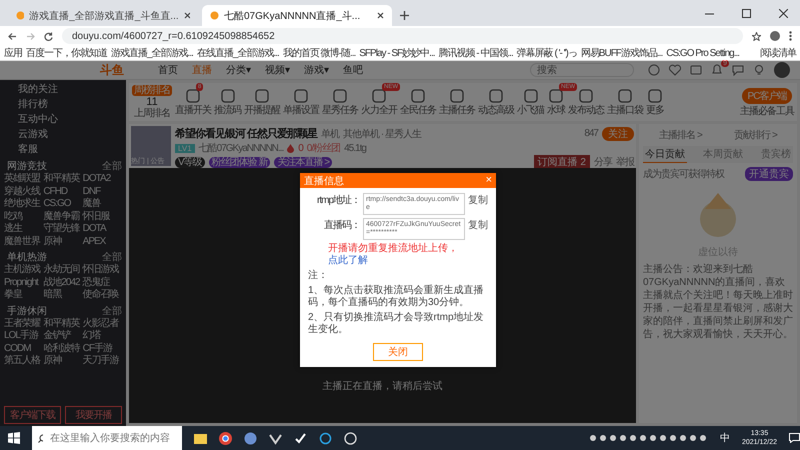  Describe the element at coordinates (202, 70) in the screenshot. I see `nav-link: 直播` at that location.